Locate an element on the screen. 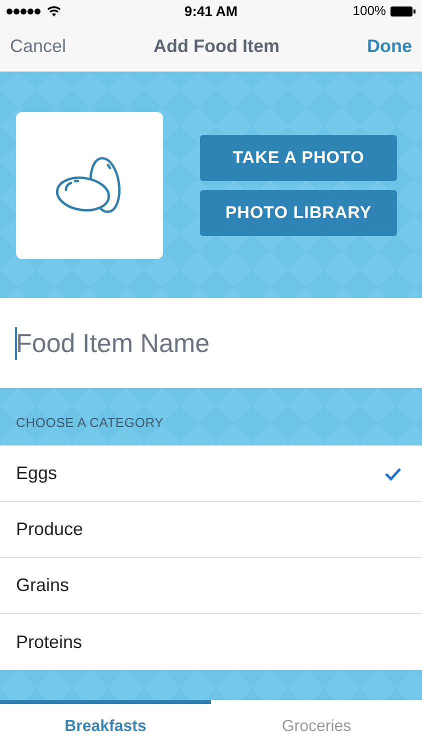  battery-percent: 100% is located at coordinates (369, 11).